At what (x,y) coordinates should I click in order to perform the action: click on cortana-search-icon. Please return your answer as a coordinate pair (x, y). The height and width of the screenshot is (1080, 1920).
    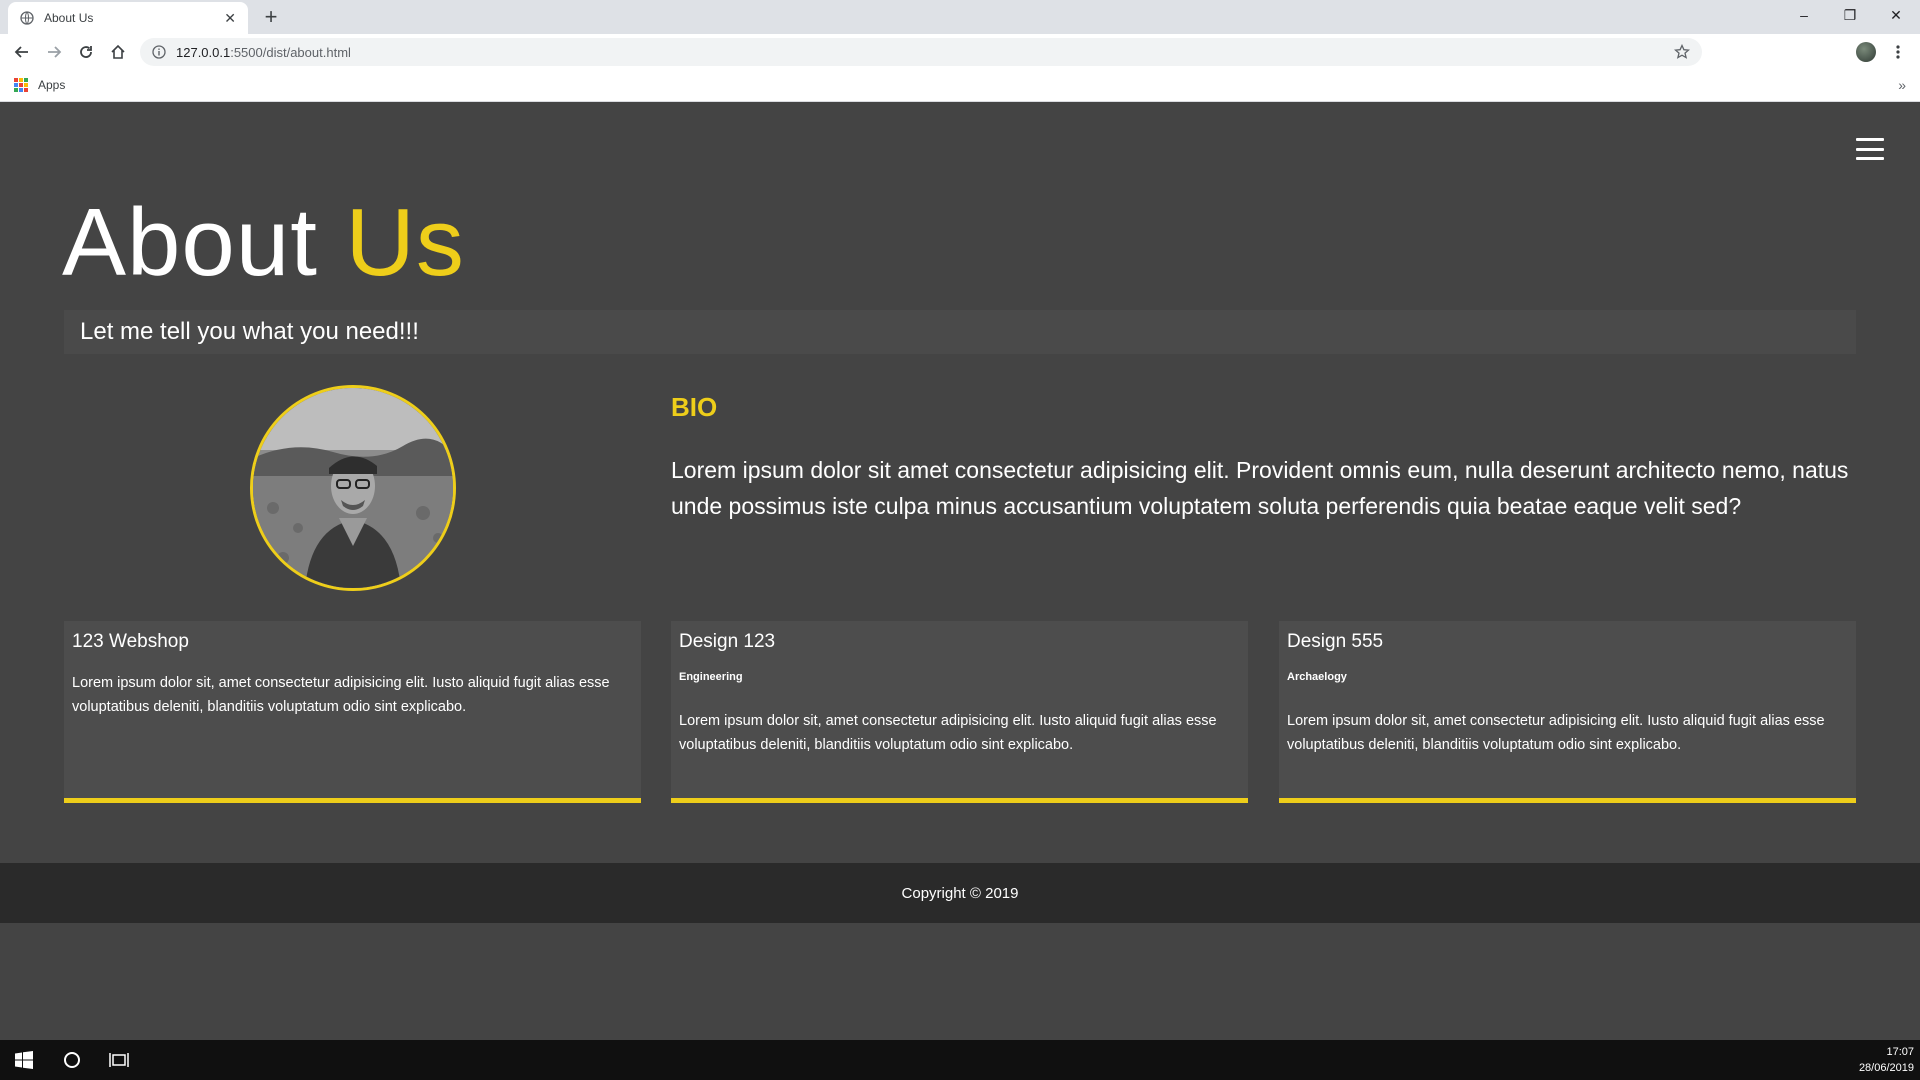
    Looking at the image, I should click on (72, 1060).